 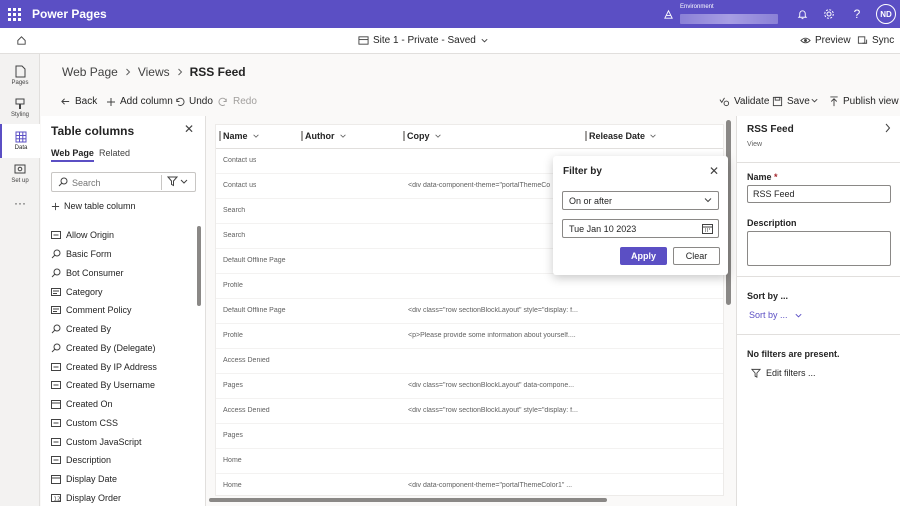 I want to click on column-item: Created By Username, so click(x=126, y=385).